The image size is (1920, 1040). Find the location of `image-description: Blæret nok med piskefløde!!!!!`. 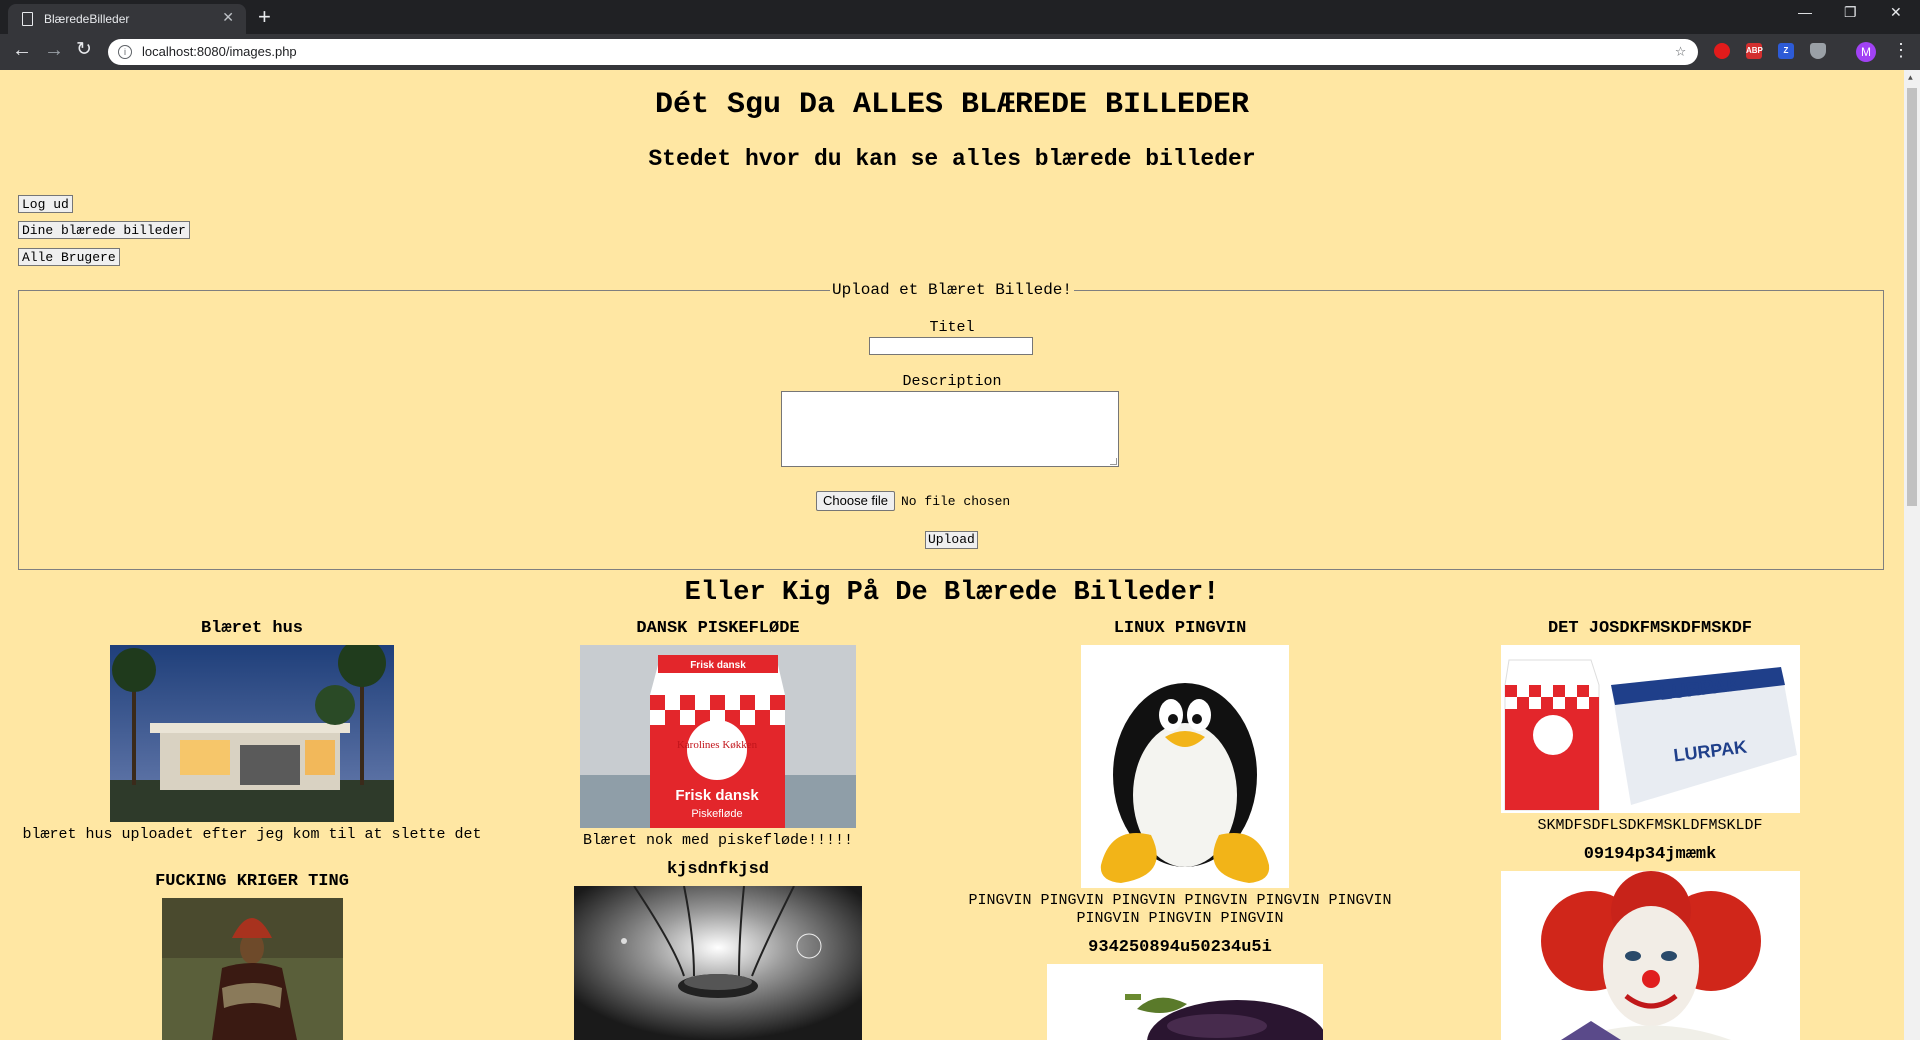

image-description: Blæret nok med piskefløde!!!!! is located at coordinates (718, 840).